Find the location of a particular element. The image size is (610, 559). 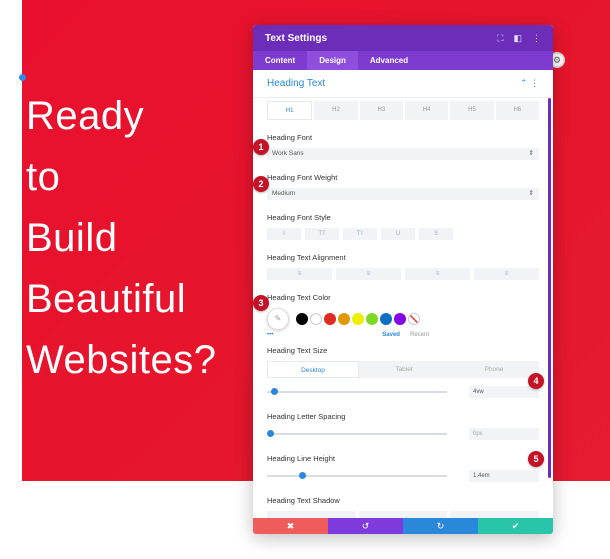

lineheight-input: 1.4em is located at coordinates (504, 476).